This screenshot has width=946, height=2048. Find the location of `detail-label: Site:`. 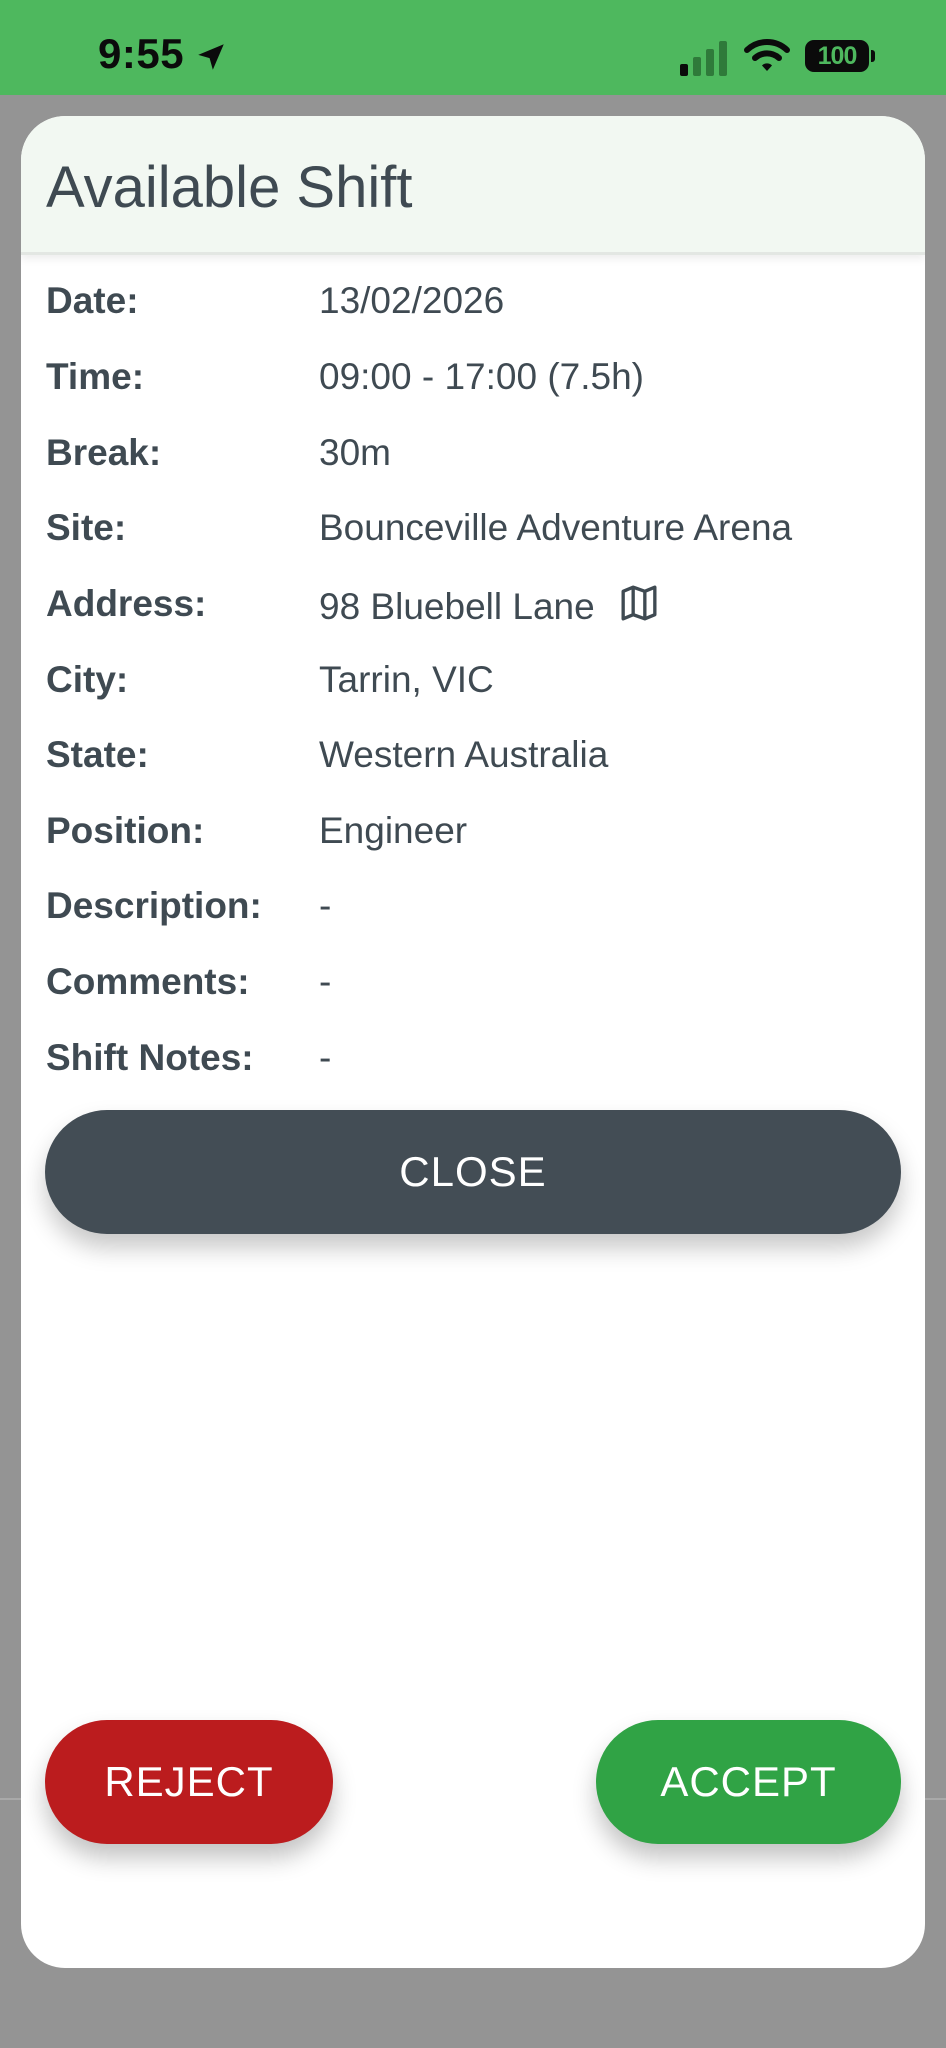

detail-label: Site: is located at coordinates (86, 527).